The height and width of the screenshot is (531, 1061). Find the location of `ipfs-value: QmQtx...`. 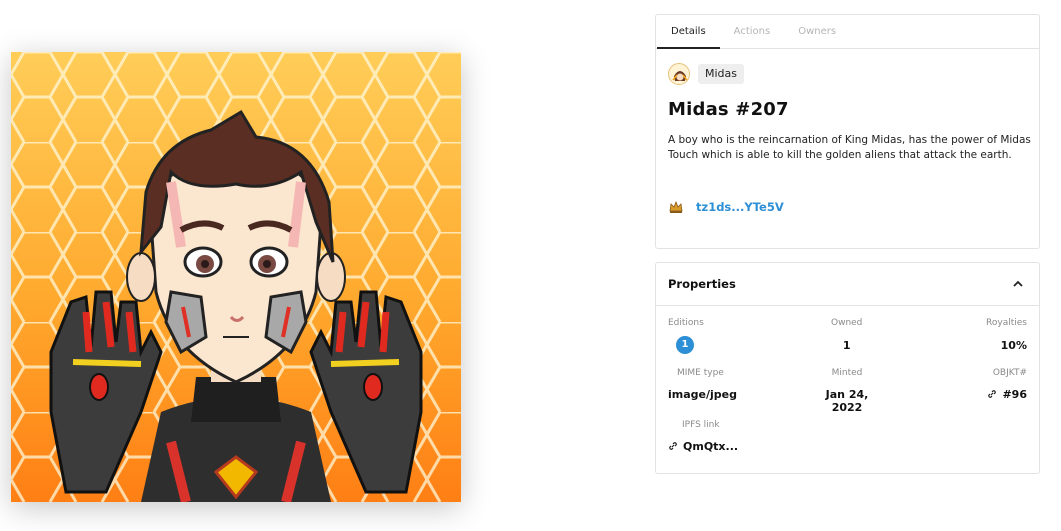

ipfs-value: QmQtx... is located at coordinates (711, 446).